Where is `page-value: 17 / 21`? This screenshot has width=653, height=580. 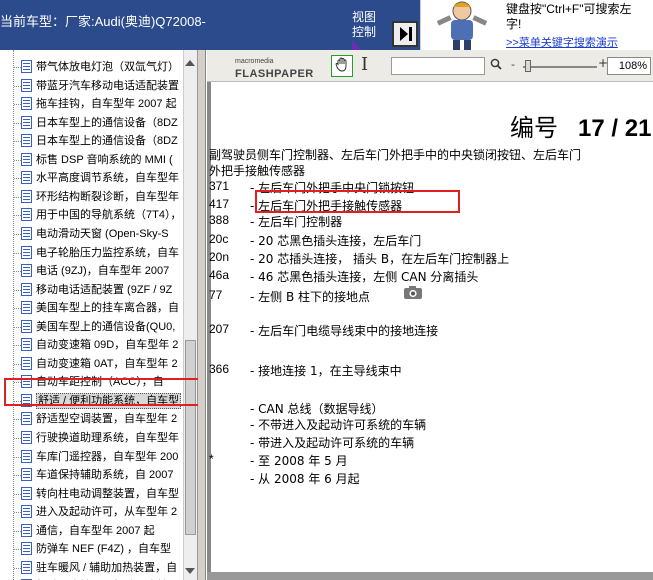 page-value: 17 / 21 is located at coordinates (615, 128).